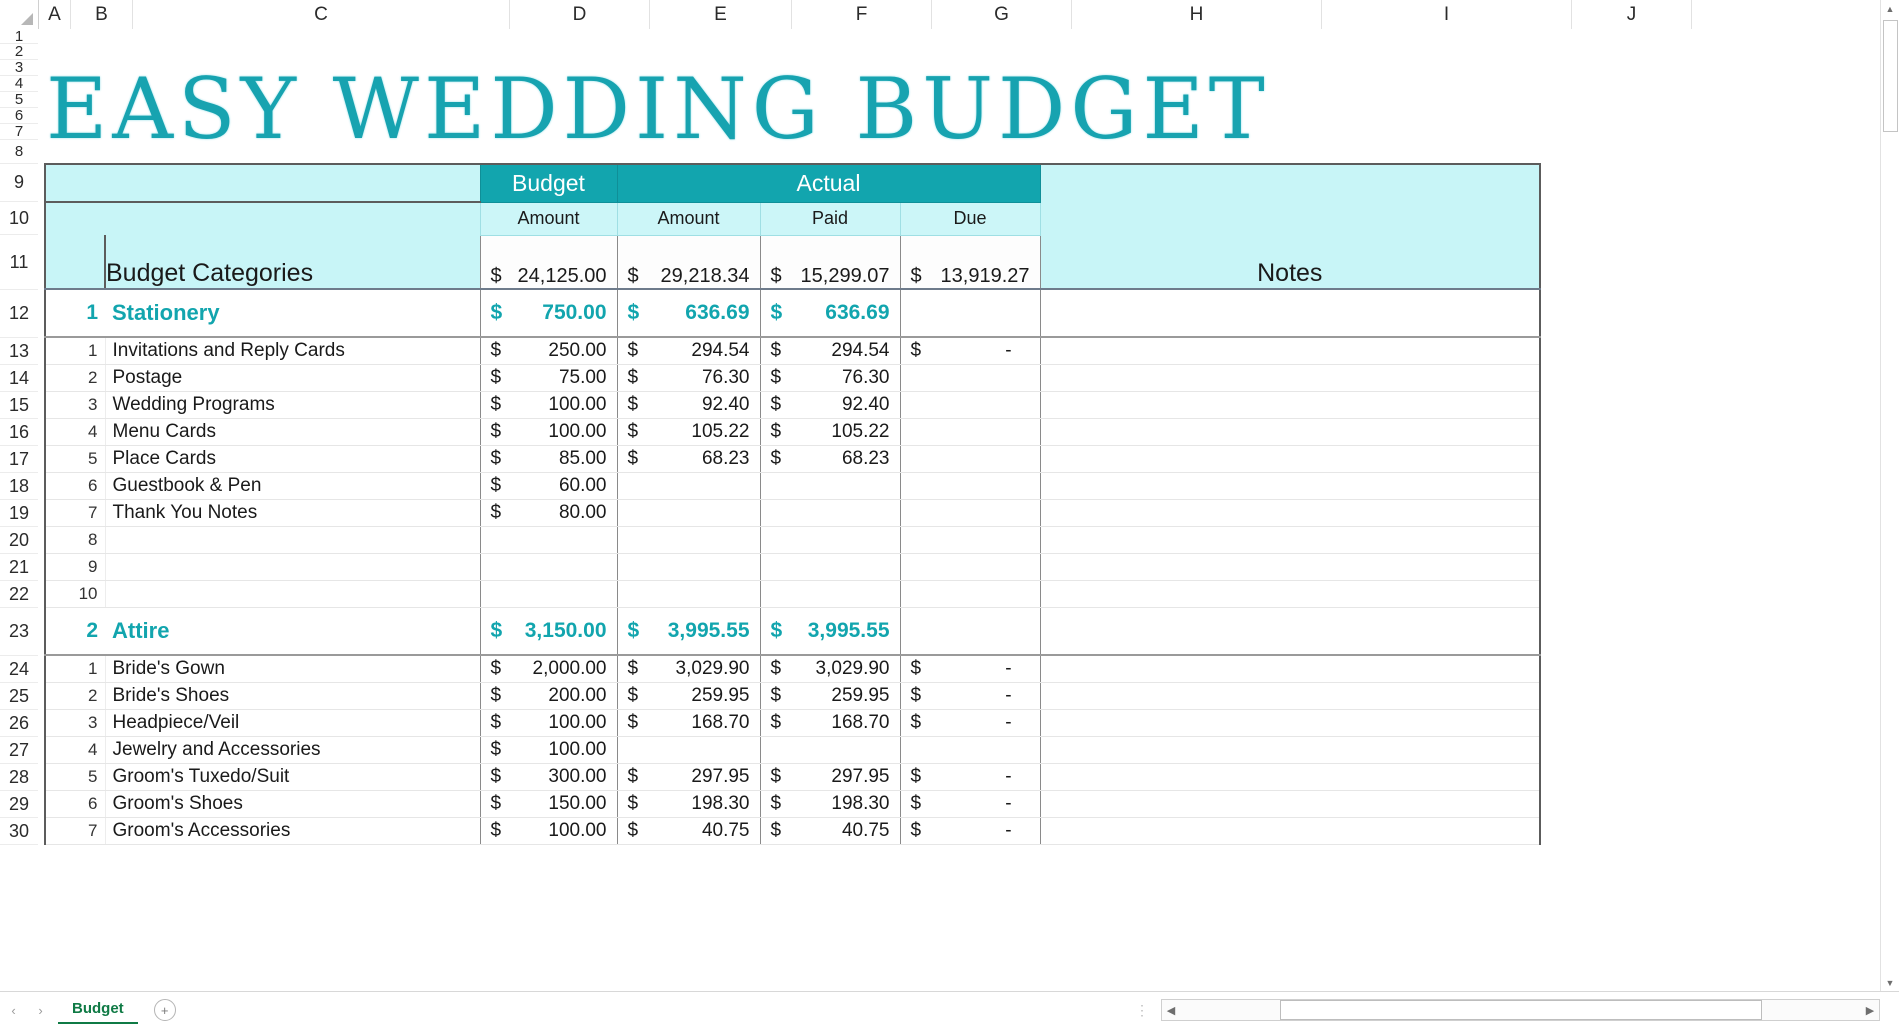 This screenshot has width=1899, height=1028. What do you see at coordinates (19, 183) in the screenshot?
I see `row-header-9: 9` at bounding box center [19, 183].